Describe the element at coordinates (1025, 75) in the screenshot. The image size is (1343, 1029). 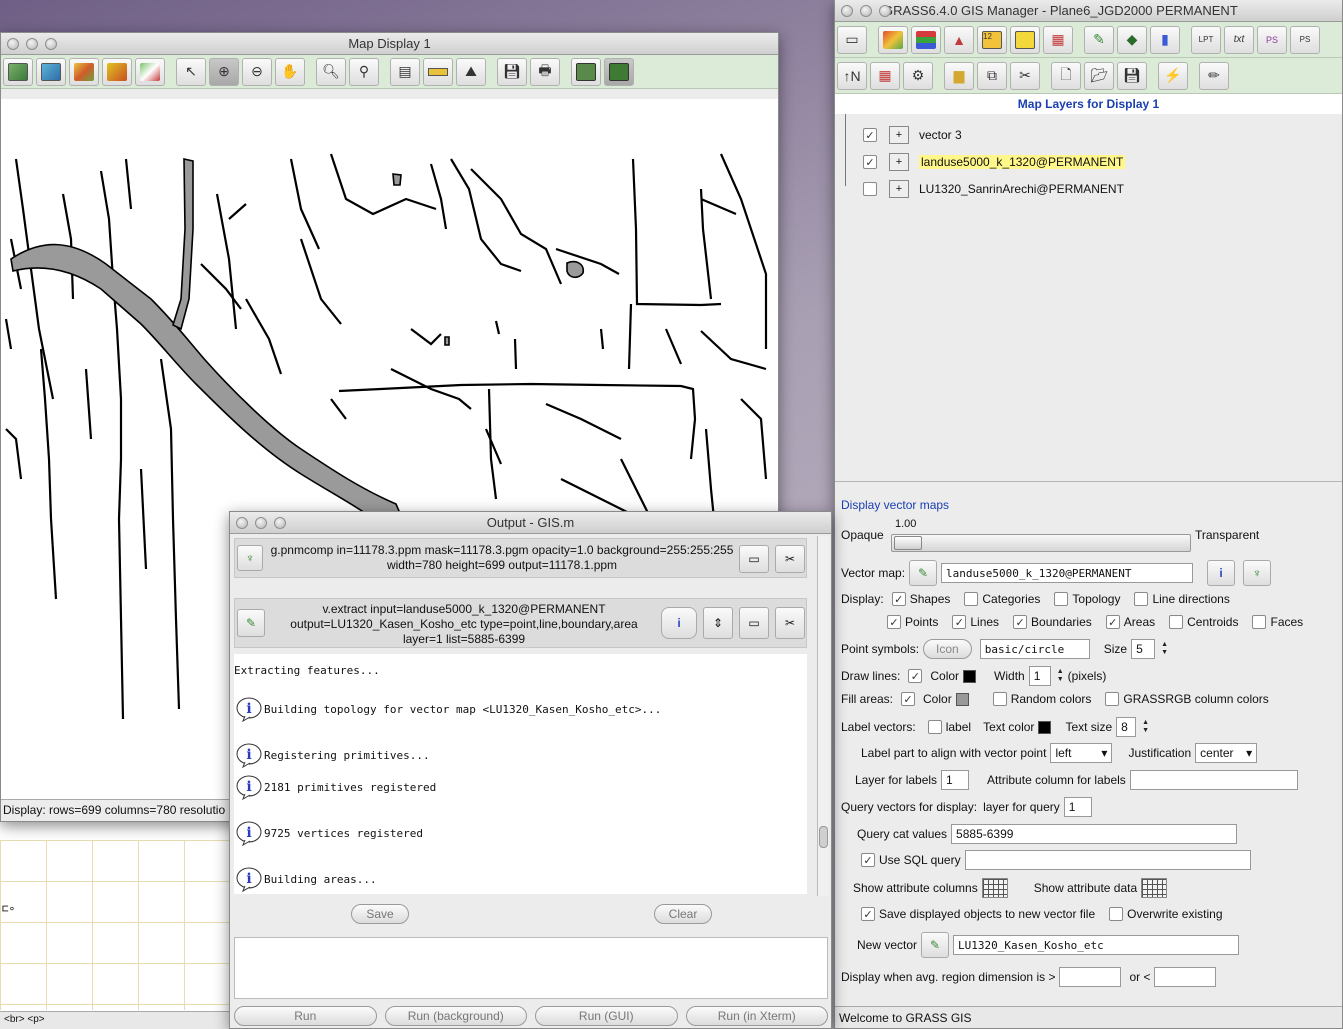
I see `delete-layer-button: ✂` at that location.